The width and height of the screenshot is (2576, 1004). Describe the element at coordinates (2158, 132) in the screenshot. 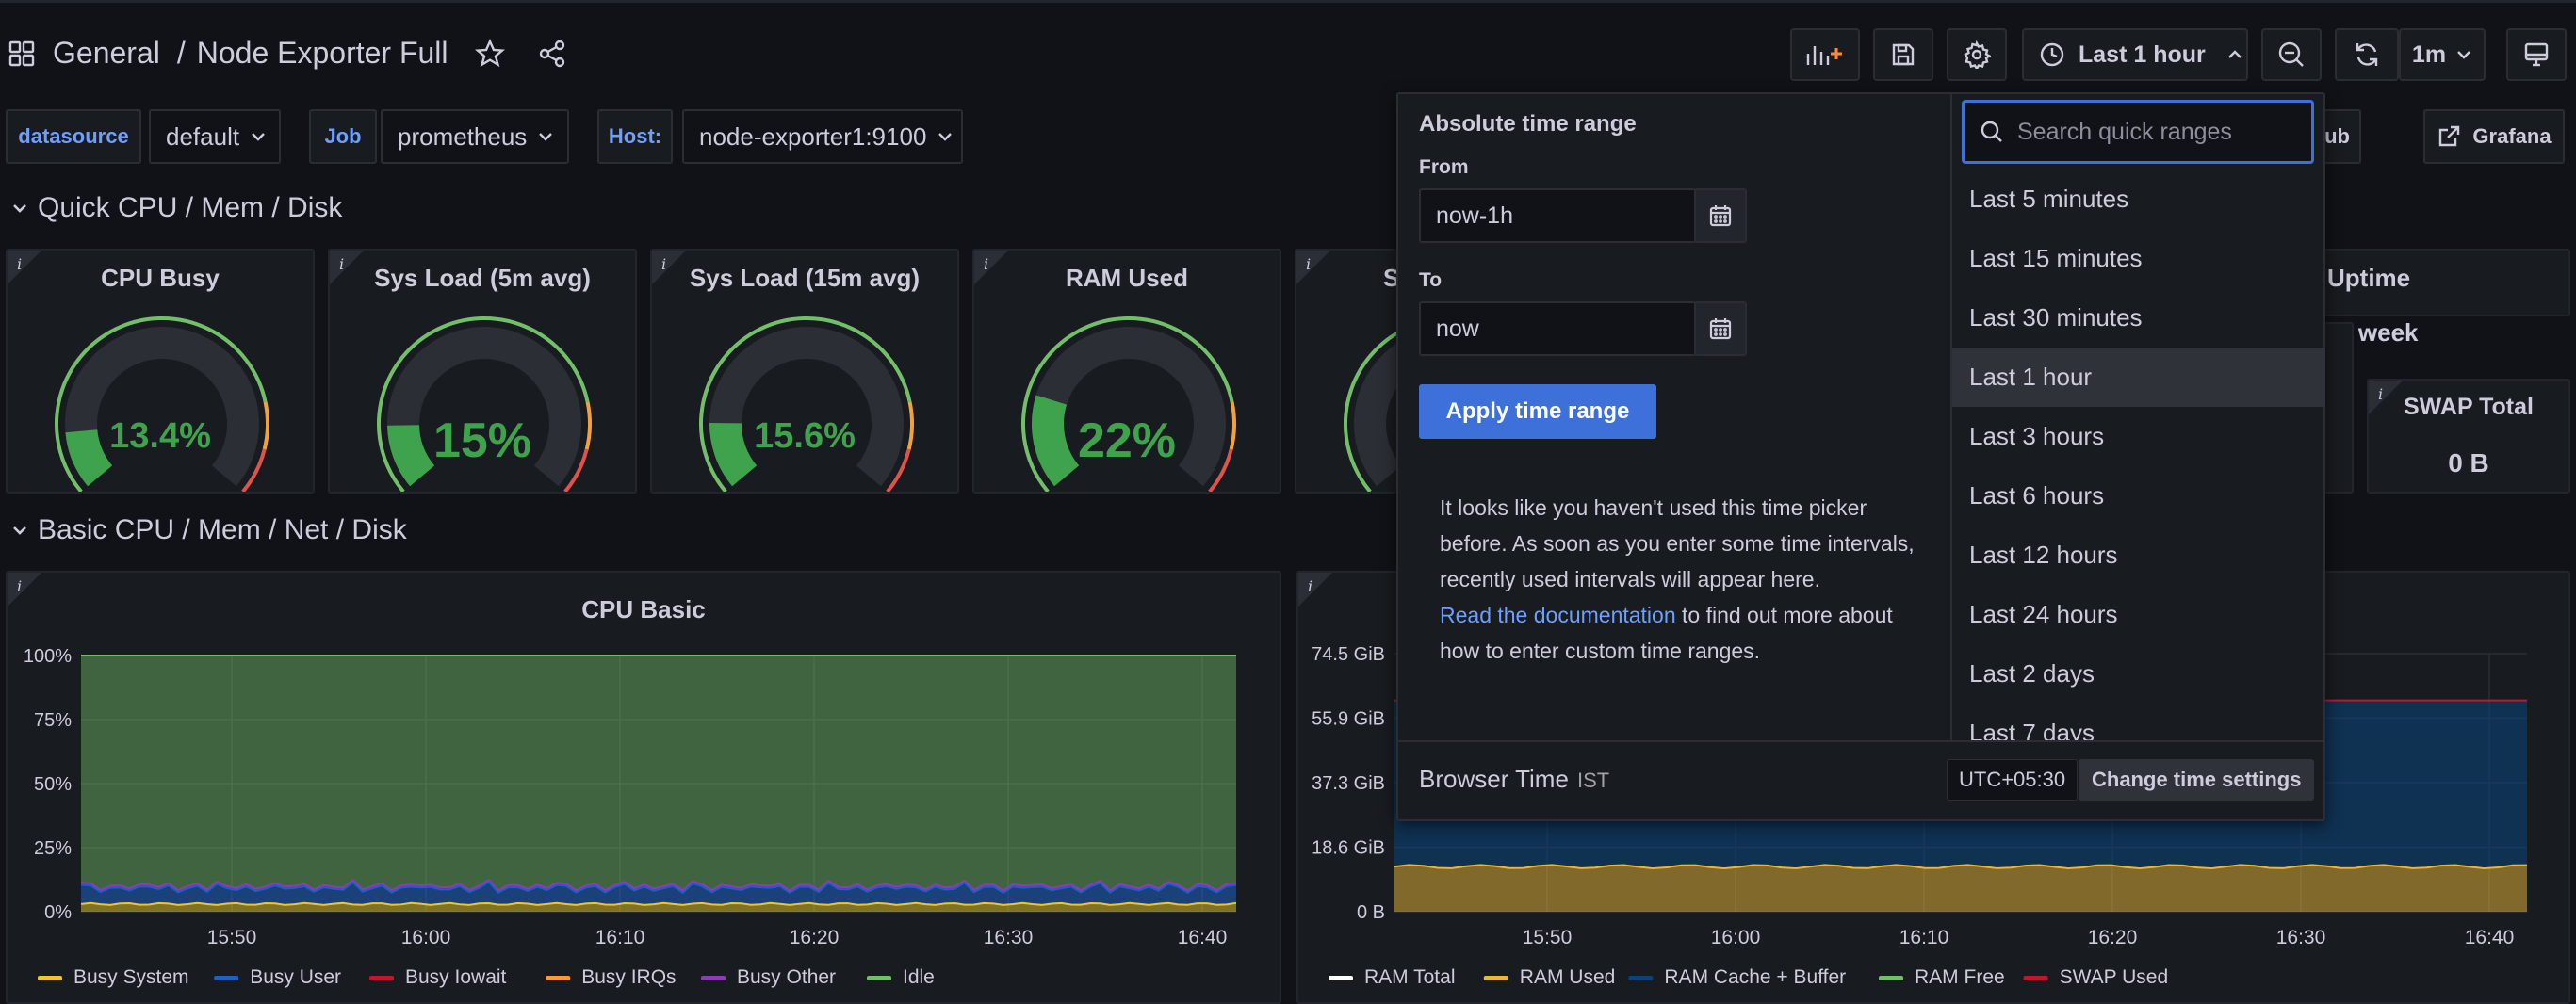

I see `search-quick-ranges-input` at that location.